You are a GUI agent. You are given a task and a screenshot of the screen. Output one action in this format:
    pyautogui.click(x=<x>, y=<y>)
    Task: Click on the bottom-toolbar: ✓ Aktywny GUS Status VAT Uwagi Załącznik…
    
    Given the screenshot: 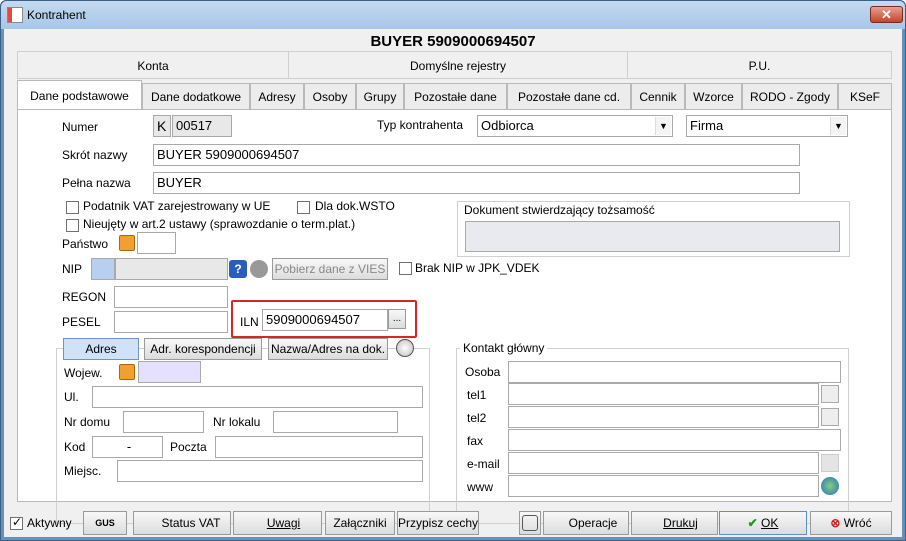 What is the action you would take?
    pyautogui.click(x=453, y=524)
    